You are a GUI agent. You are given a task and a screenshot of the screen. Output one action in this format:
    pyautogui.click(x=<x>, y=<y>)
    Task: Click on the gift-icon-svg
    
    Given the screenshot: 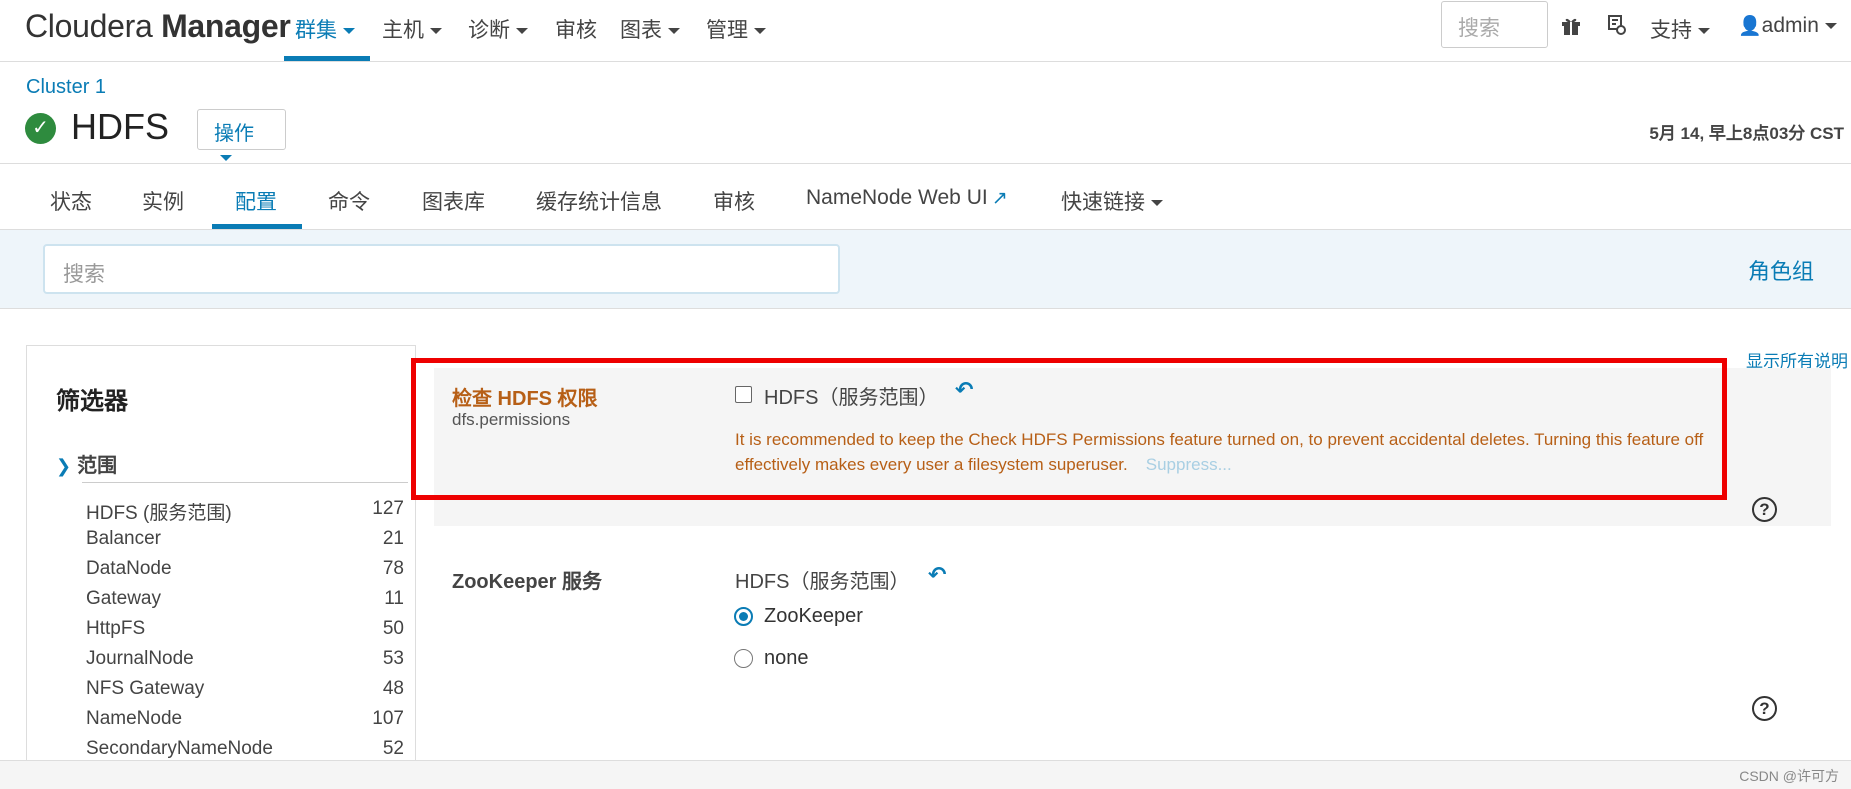 What is the action you would take?
    pyautogui.click(x=1571, y=26)
    